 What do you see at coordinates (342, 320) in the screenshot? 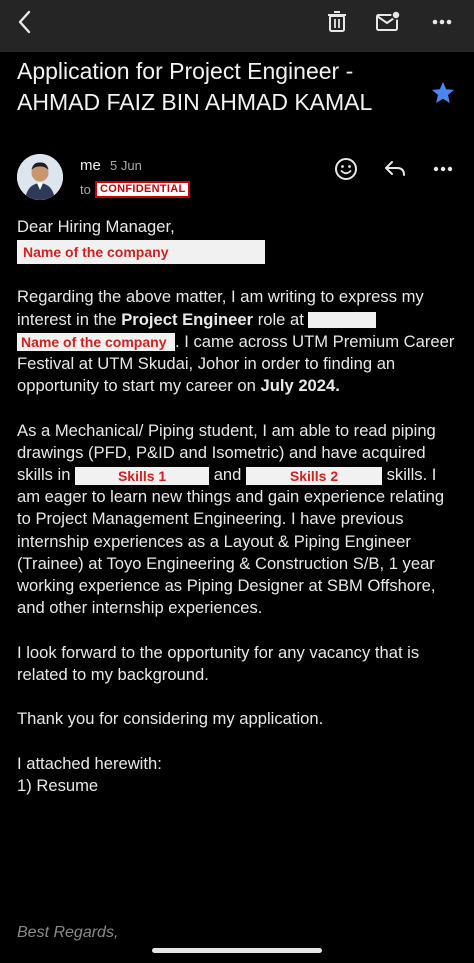
I see `redacted-blank` at bounding box center [342, 320].